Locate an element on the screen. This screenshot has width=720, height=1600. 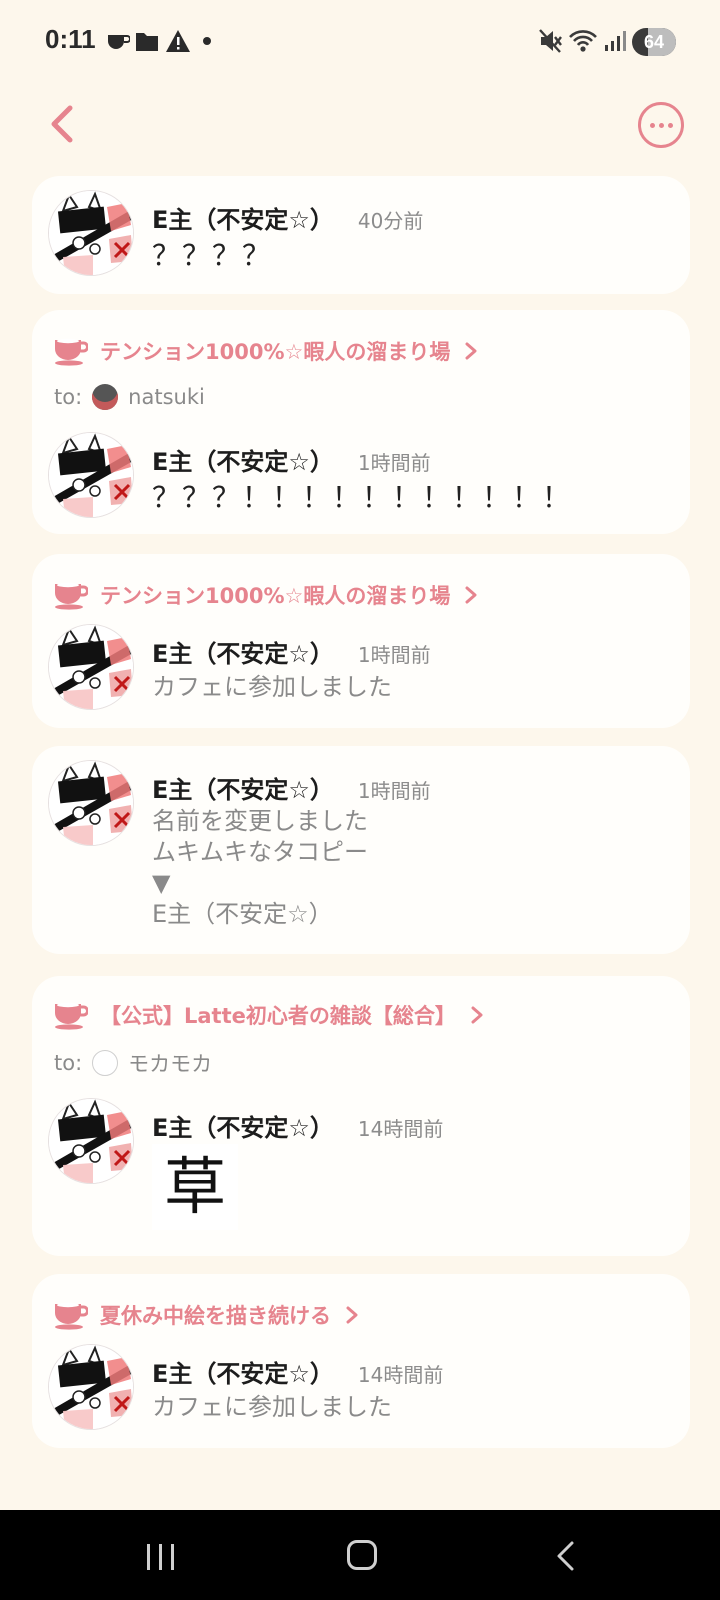
warning-icon is located at coordinates (178, 41).